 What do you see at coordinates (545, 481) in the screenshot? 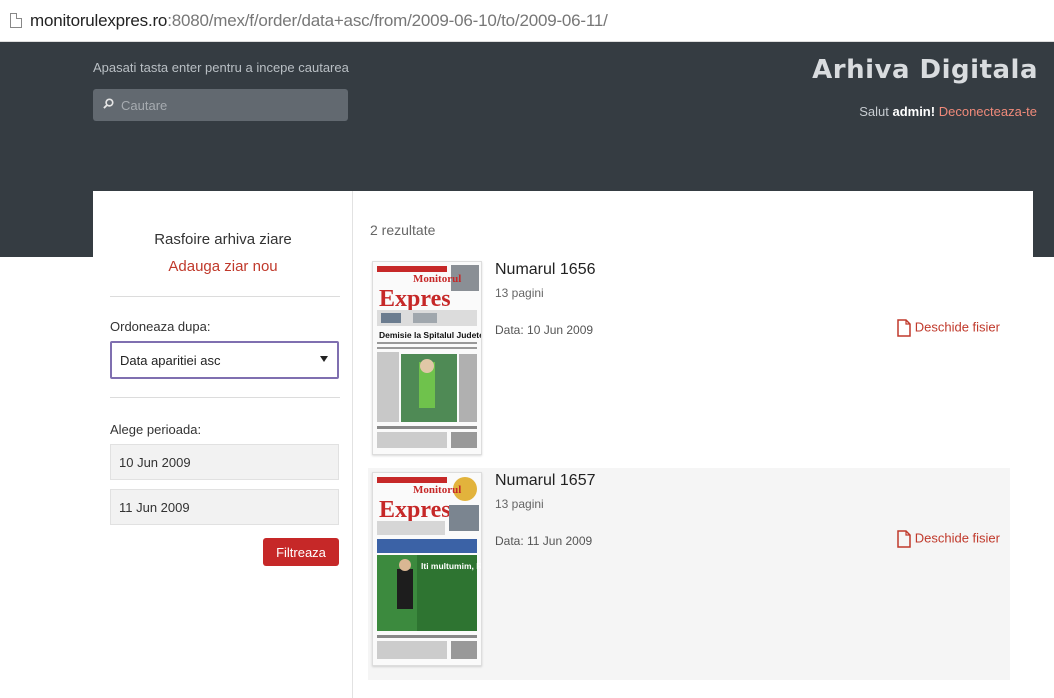
I see `issue-title: Numarul 1657` at bounding box center [545, 481].